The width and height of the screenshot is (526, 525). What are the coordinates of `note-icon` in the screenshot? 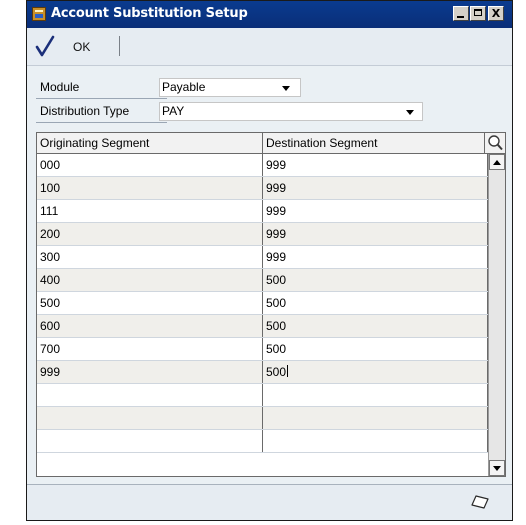 It's located at (480, 502).